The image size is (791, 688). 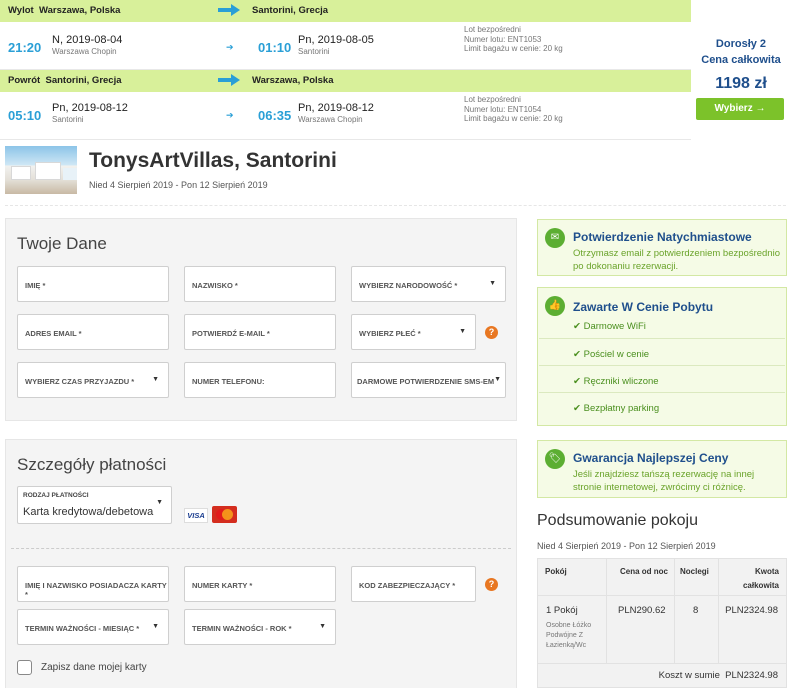 What do you see at coordinates (196, 515) in the screenshot?
I see `visa-icon: VISA` at bounding box center [196, 515].